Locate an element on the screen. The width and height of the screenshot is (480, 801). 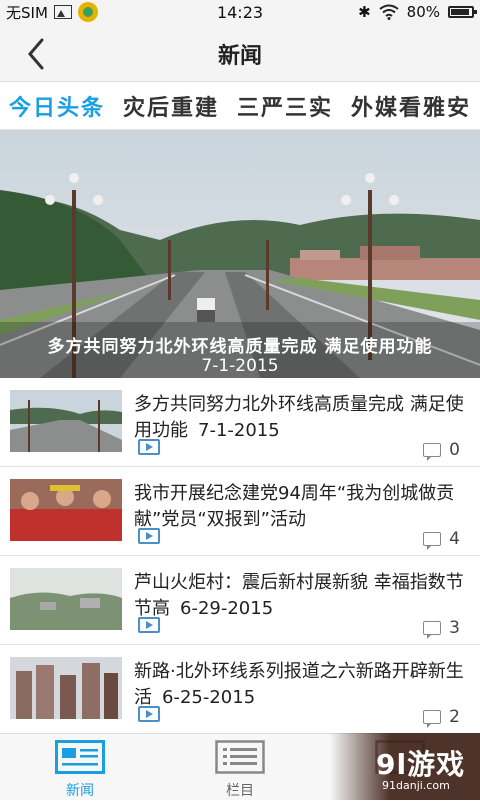
hero-title: 多方共同努力北外环线高质量完成 满足使用功能 is located at coordinates (240, 347).